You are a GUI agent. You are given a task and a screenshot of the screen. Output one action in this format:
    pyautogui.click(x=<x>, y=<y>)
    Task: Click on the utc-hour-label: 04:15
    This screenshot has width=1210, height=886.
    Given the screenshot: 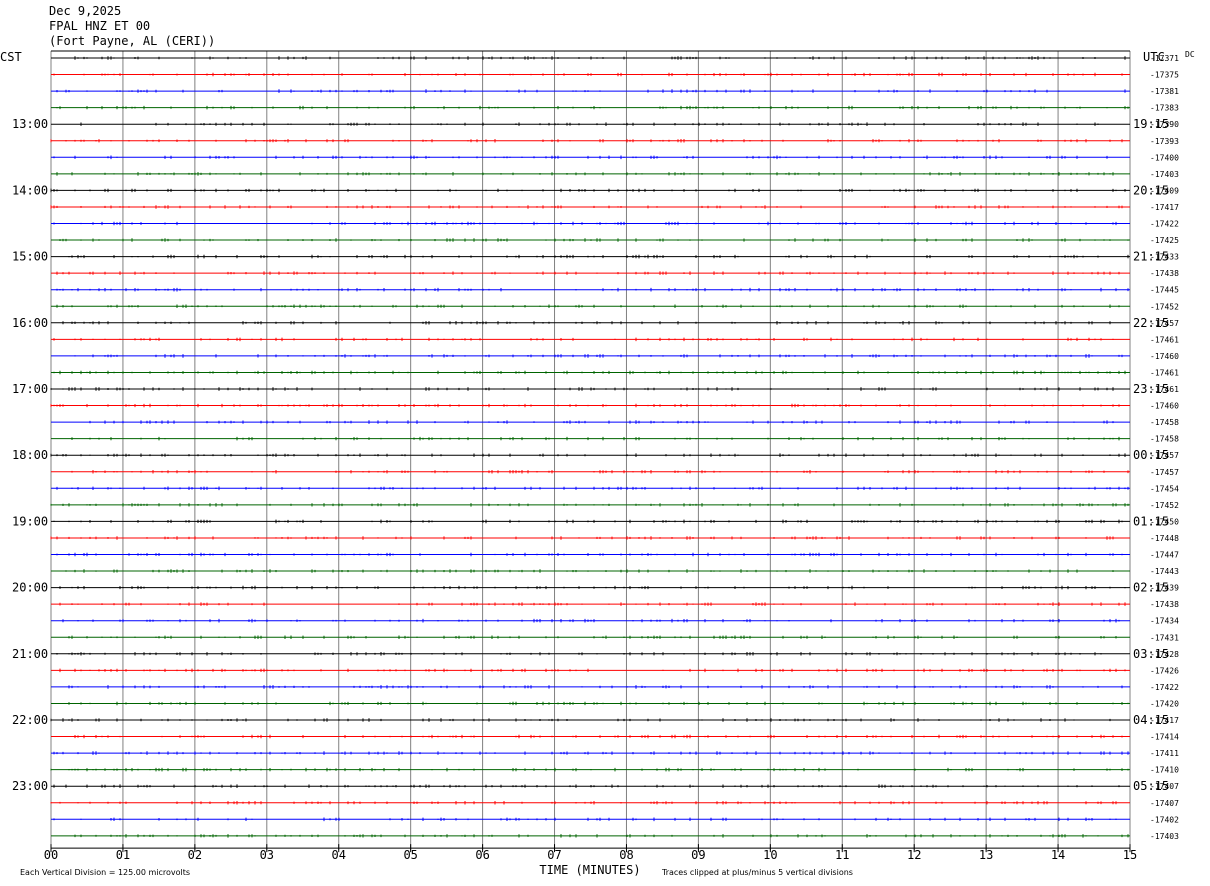 What is the action you would take?
    pyautogui.click(x=1151, y=720)
    